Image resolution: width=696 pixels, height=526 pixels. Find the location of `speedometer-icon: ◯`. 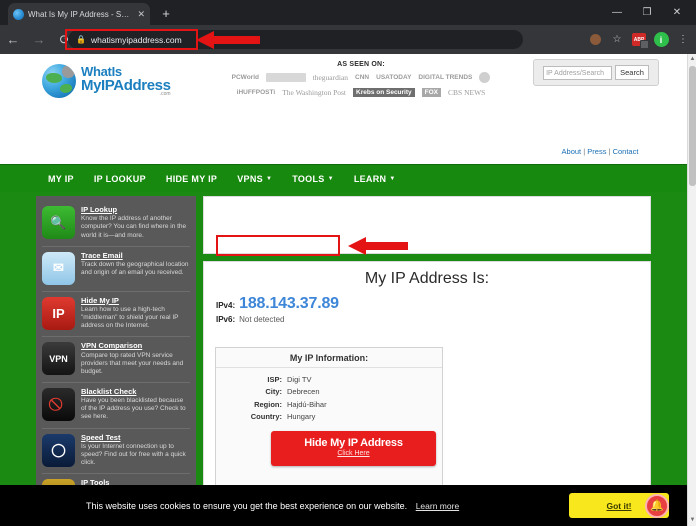

speedometer-icon: ◯ is located at coordinates (58, 450).